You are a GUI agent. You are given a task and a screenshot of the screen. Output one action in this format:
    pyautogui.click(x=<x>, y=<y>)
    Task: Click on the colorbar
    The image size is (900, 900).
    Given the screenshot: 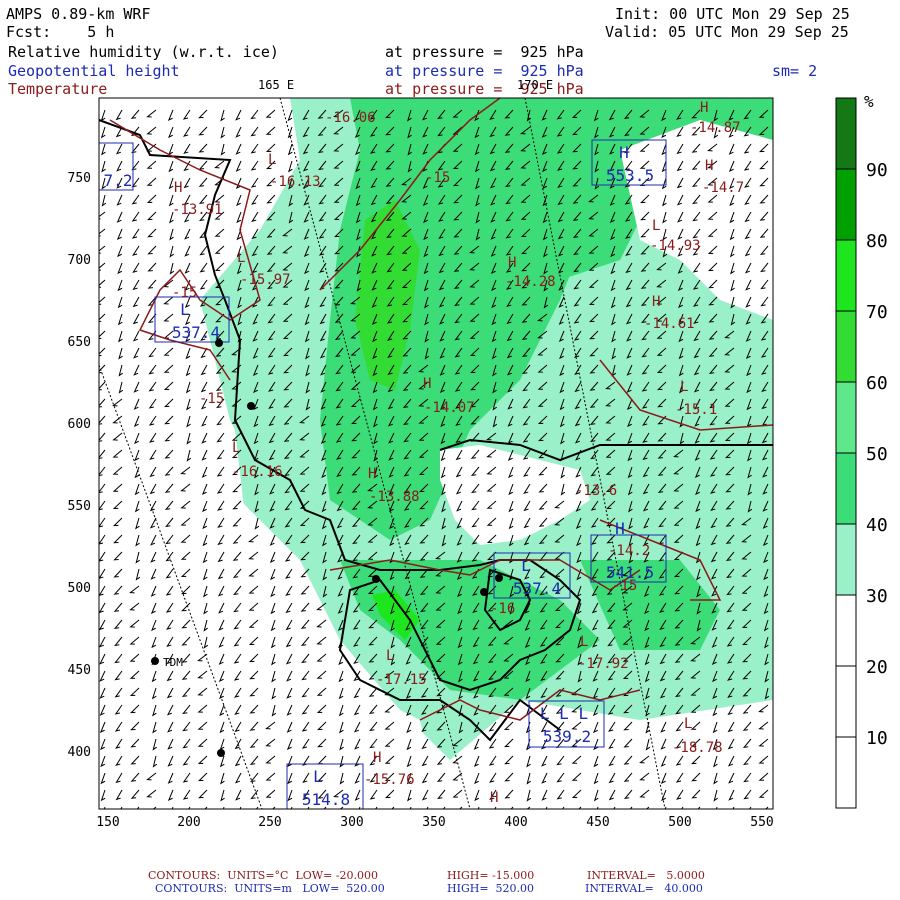 What is the action you would take?
    pyautogui.click(x=846, y=453)
    